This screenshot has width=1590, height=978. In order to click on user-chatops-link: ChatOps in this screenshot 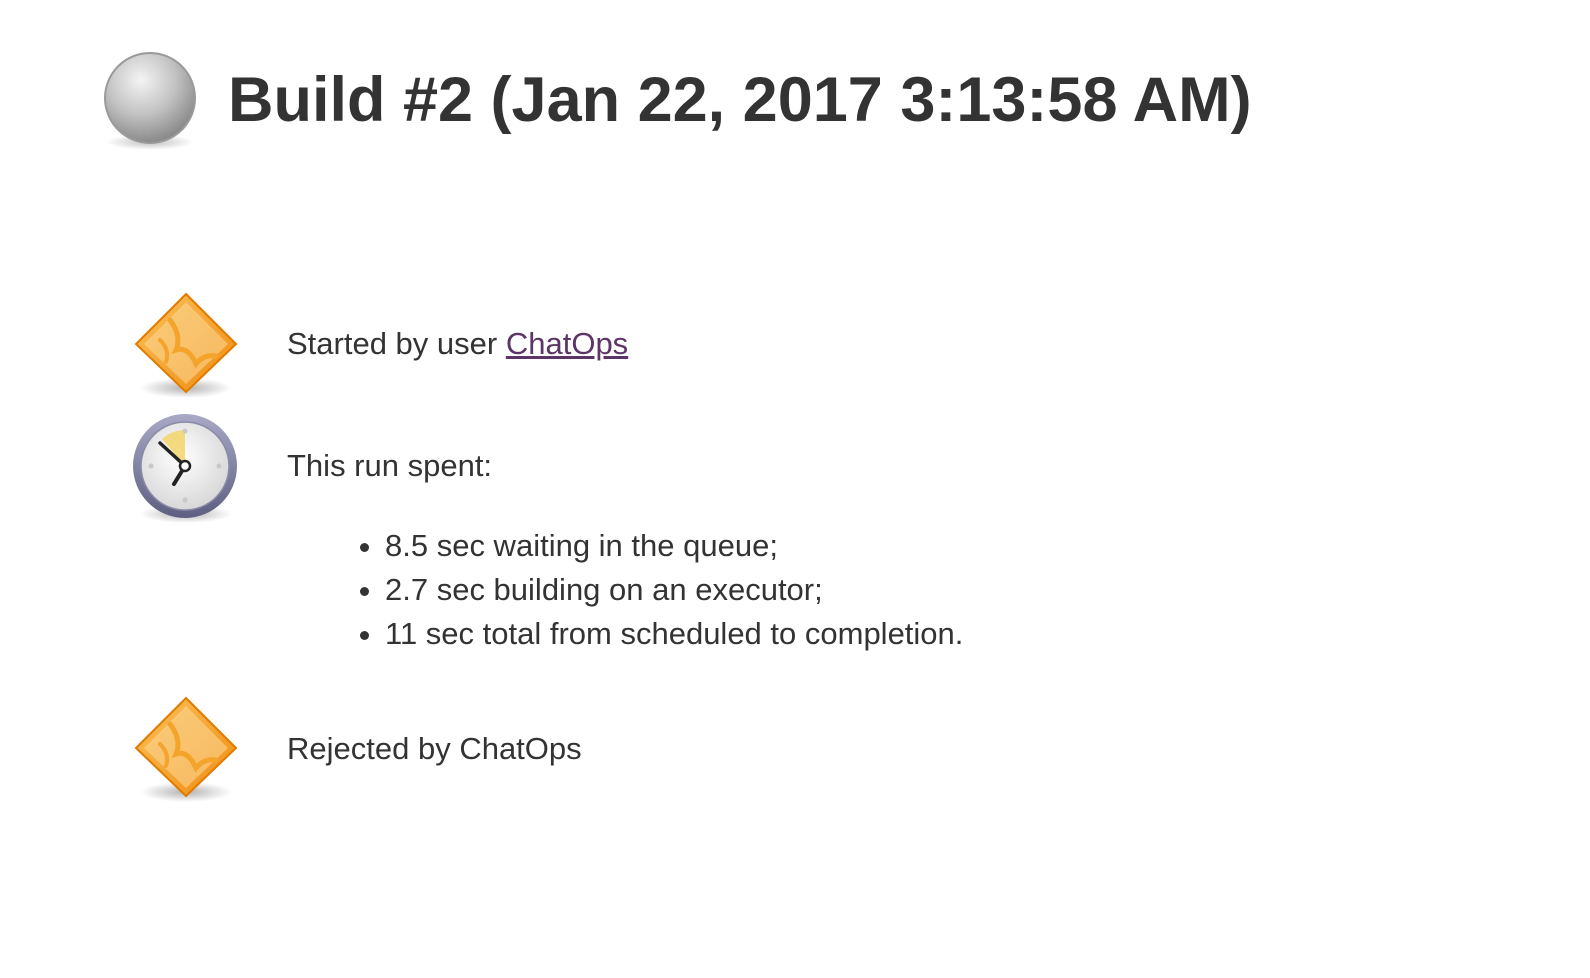, I will do `click(567, 343)`.